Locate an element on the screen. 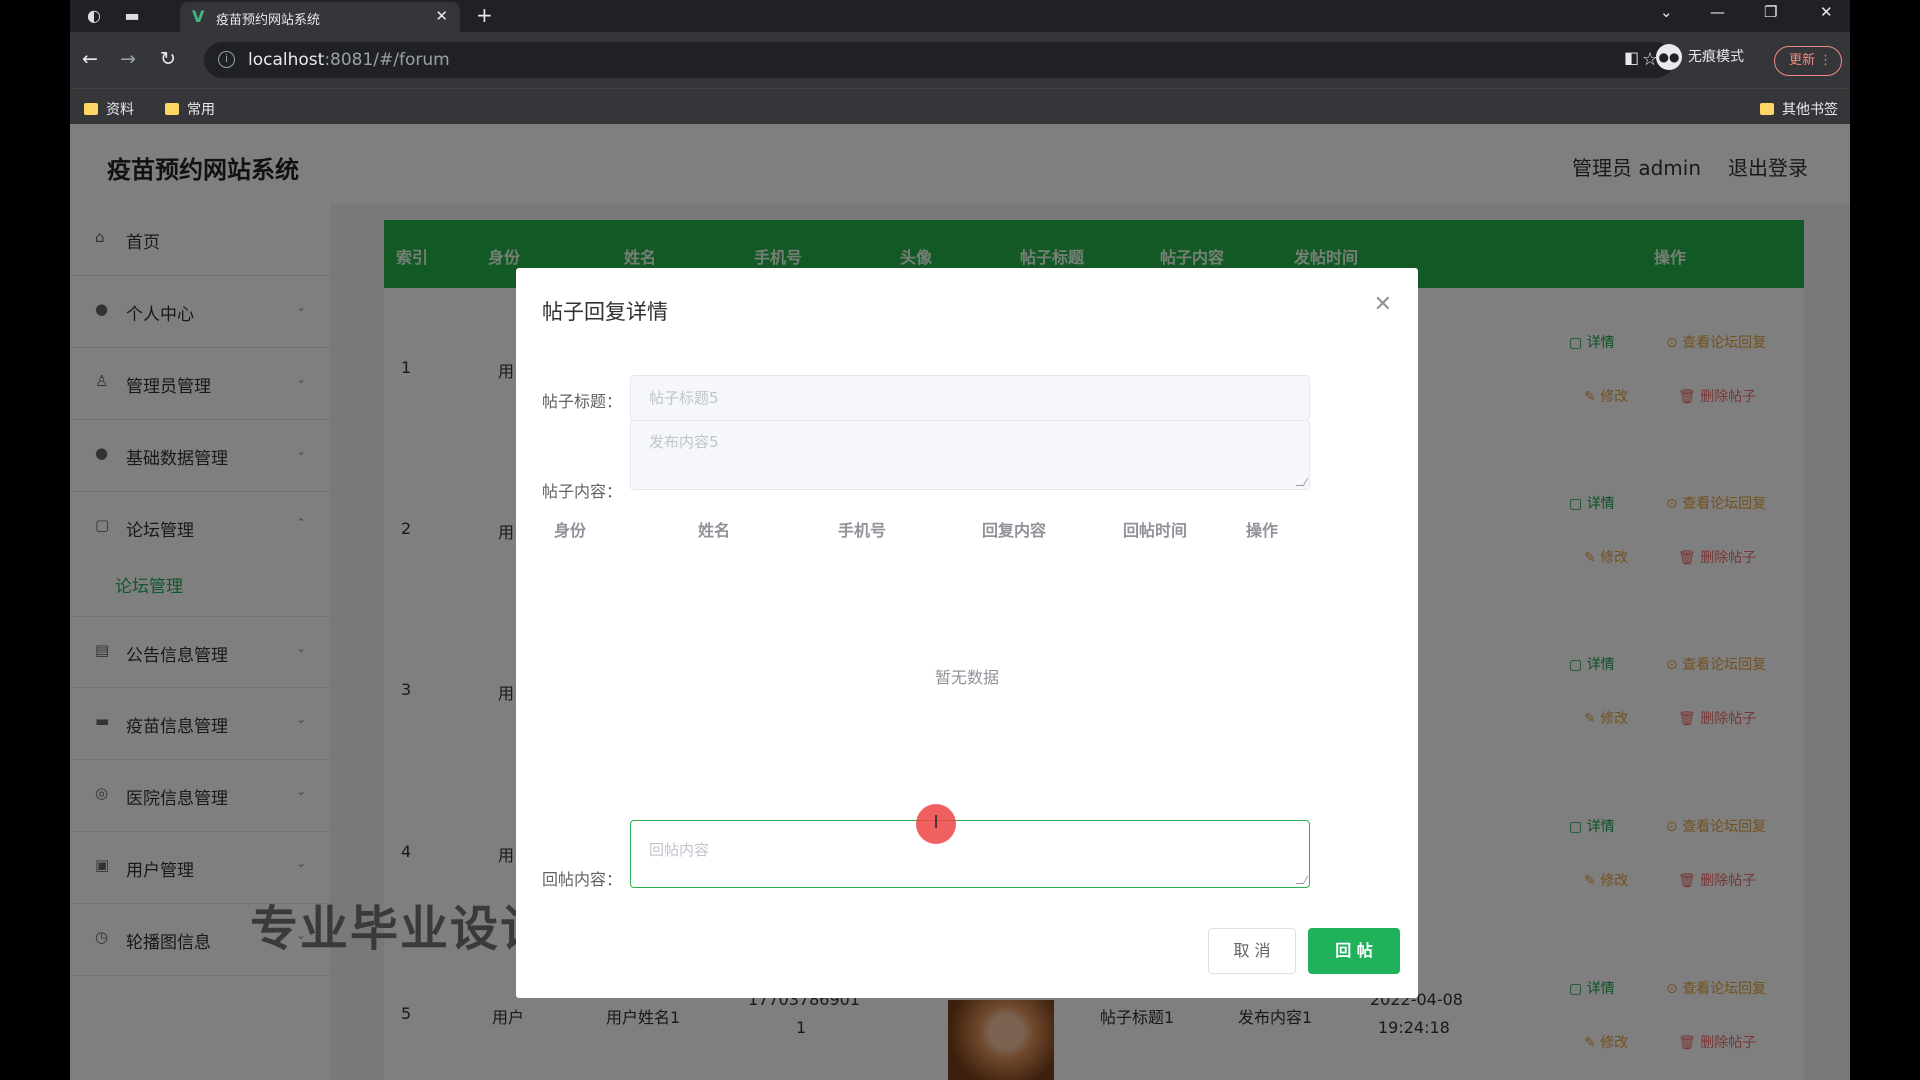 This screenshot has height=1080, width=1920. text-cursor-icon: I is located at coordinates (936, 824).